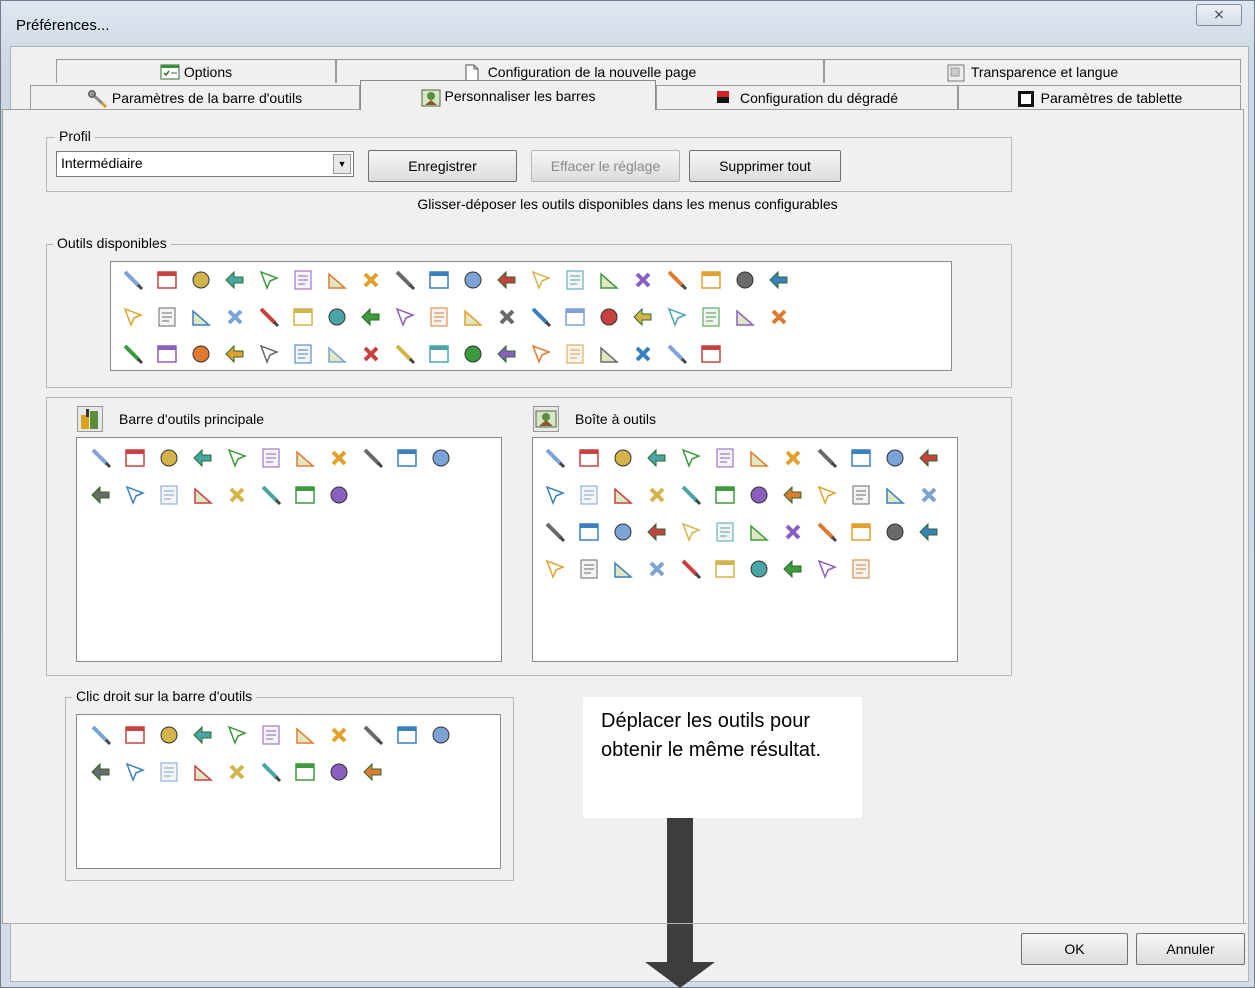 The height and width of the screenshot is (988, 1255). Describe the element at coordinates (205, 164) in the screenshot. I see `profile-select: Intermédiaire ▼` at that location.